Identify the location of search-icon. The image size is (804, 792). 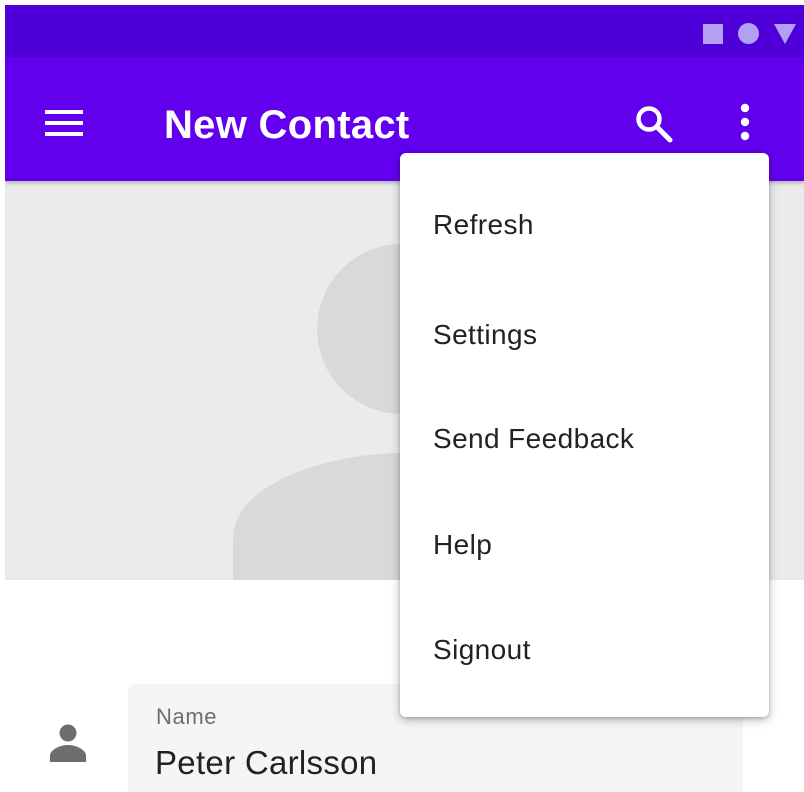
(654, 124).